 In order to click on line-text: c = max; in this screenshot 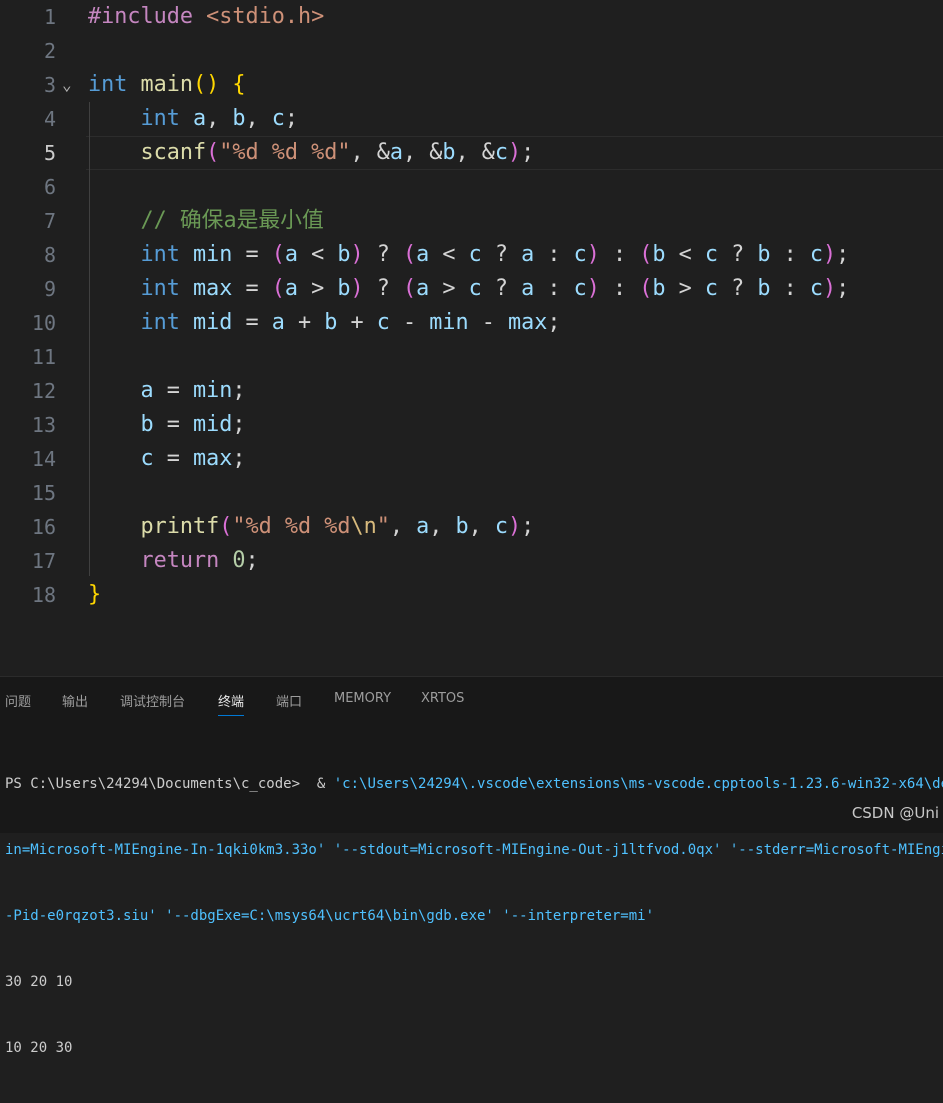, I will do `click(193, 458)`.